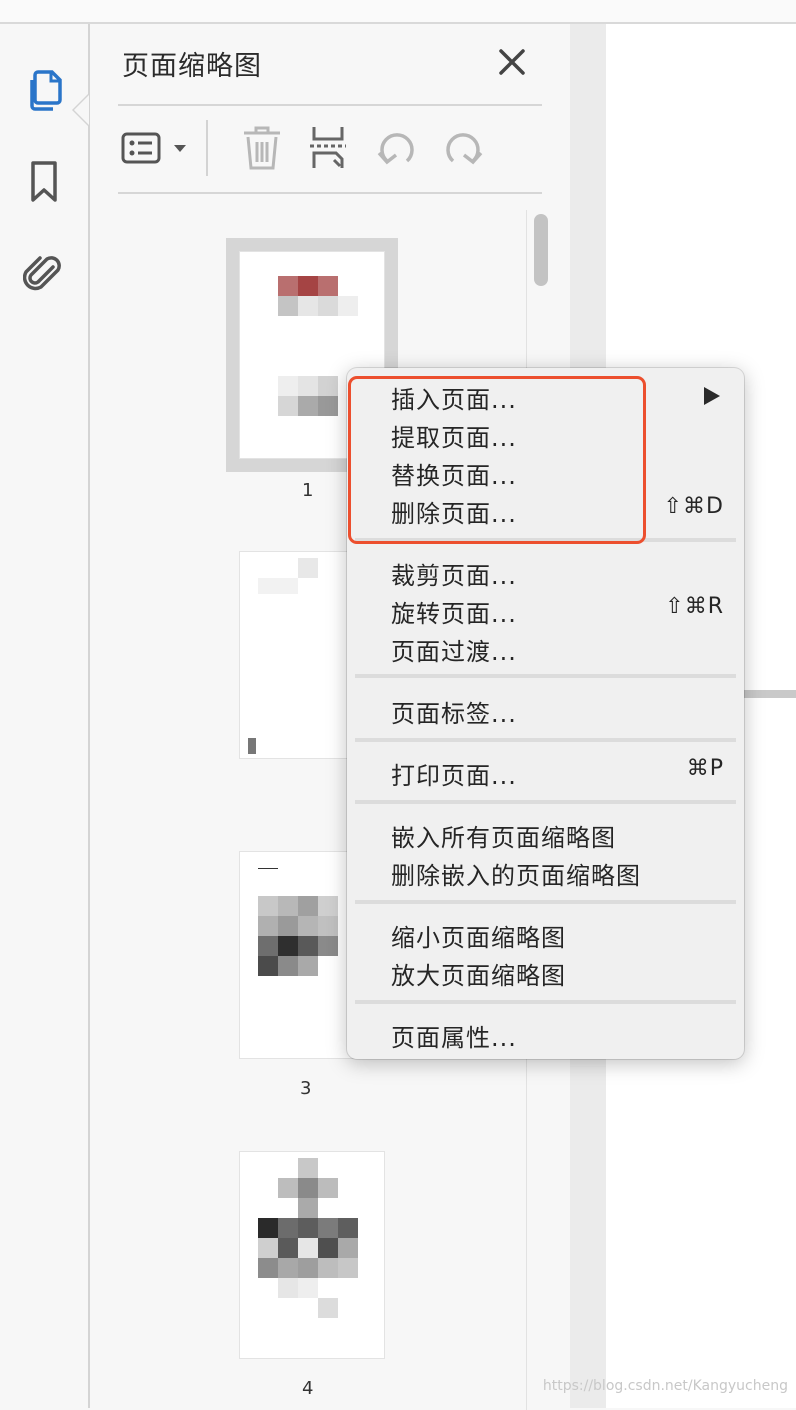 Image resolution: width=796 pixels, height=1410 pixels. I want to click on watermark: https://blog.csdn.net/Kangyucheng, so click(665, 1386).